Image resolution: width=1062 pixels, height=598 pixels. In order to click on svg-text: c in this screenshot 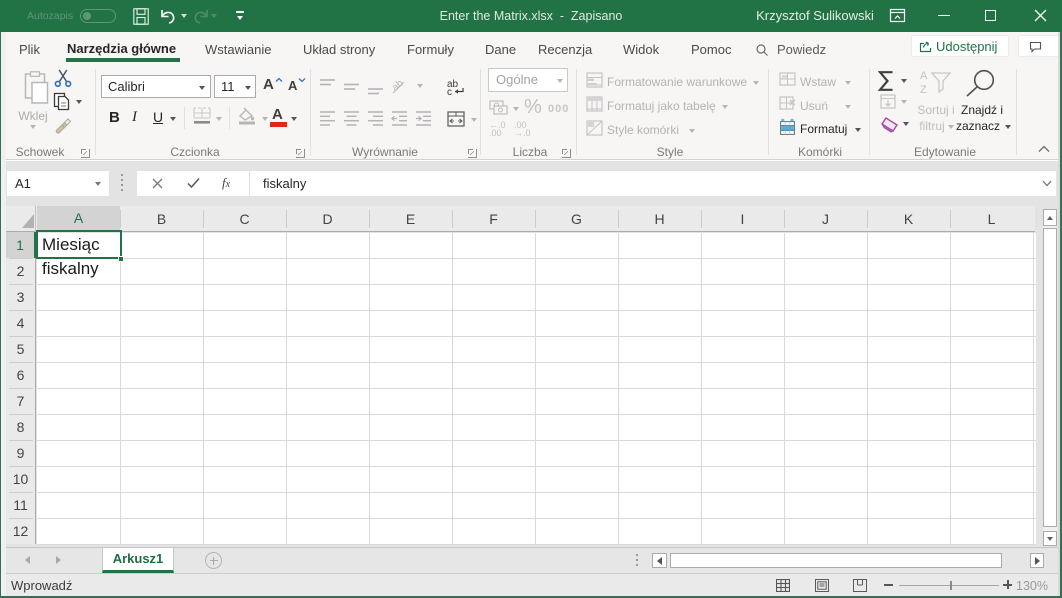, I will do `click(449, 91)`.